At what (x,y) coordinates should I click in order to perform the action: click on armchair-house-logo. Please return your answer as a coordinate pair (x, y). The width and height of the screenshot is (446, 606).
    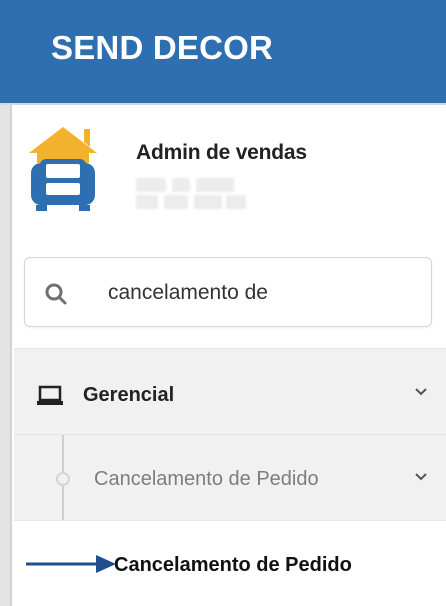
    Looking at the image, I should click on (63, 169).